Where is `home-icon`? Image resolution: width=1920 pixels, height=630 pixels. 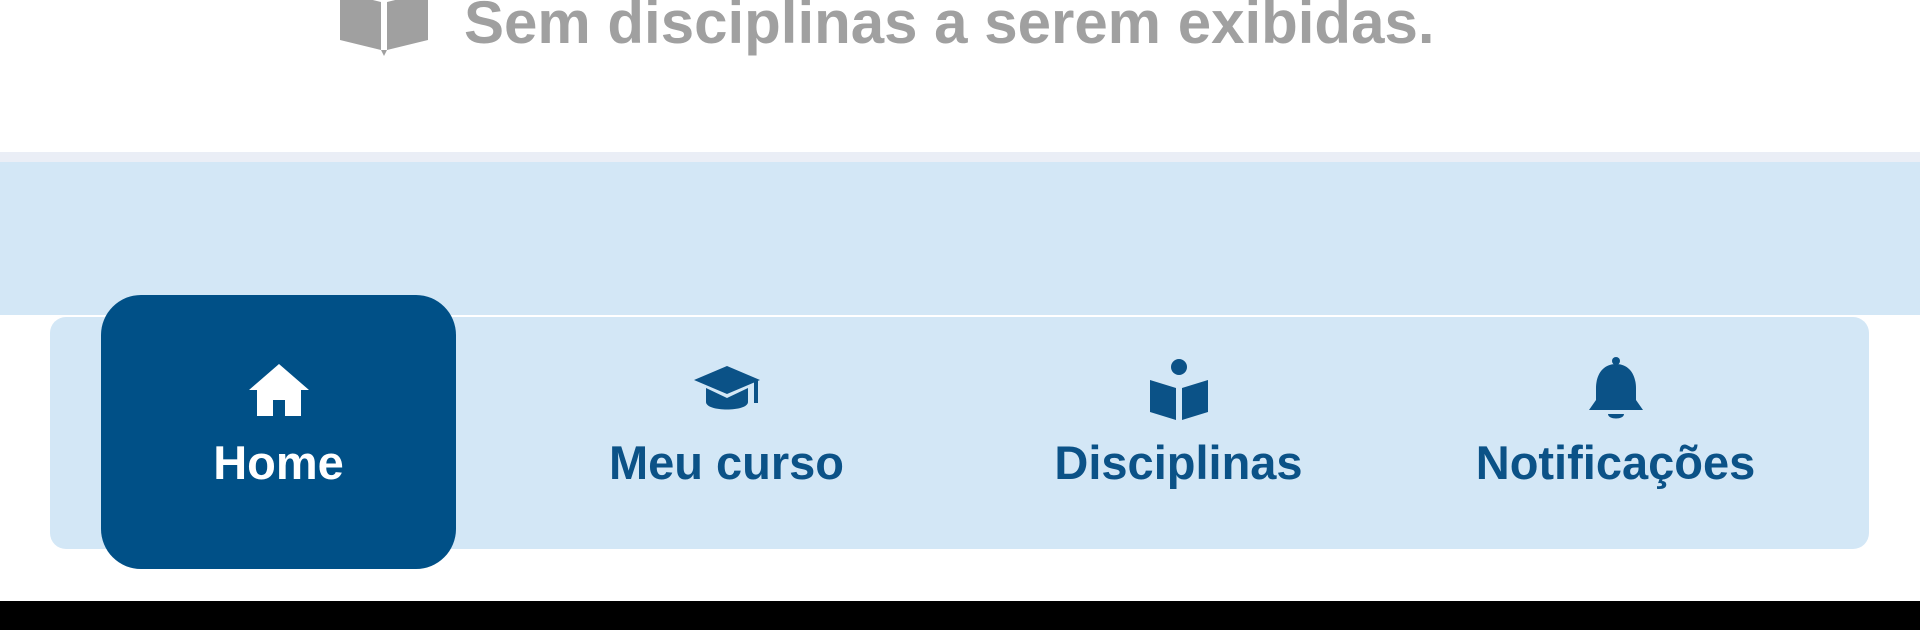 home-icon is located at coordinates (279, 390).